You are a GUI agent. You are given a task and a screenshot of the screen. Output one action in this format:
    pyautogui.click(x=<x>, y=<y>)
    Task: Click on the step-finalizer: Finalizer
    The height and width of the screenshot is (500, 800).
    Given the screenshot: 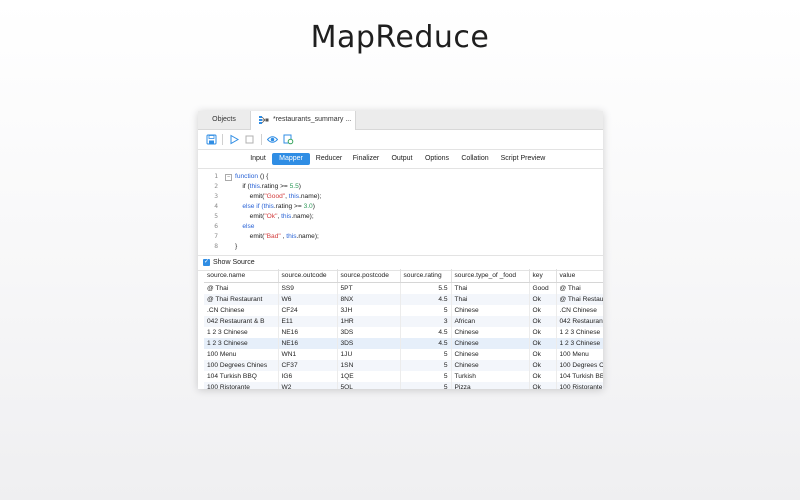 What is the action you would take?
    pyautogui.click(x=366, y=159)
    